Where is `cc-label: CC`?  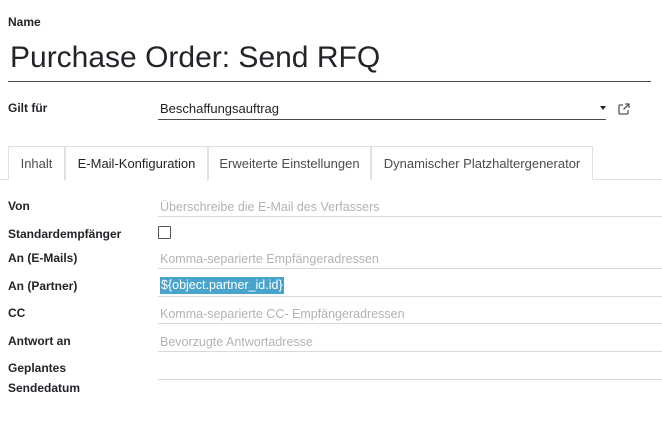 cc-label: CC is located at coordinates (17, 313).